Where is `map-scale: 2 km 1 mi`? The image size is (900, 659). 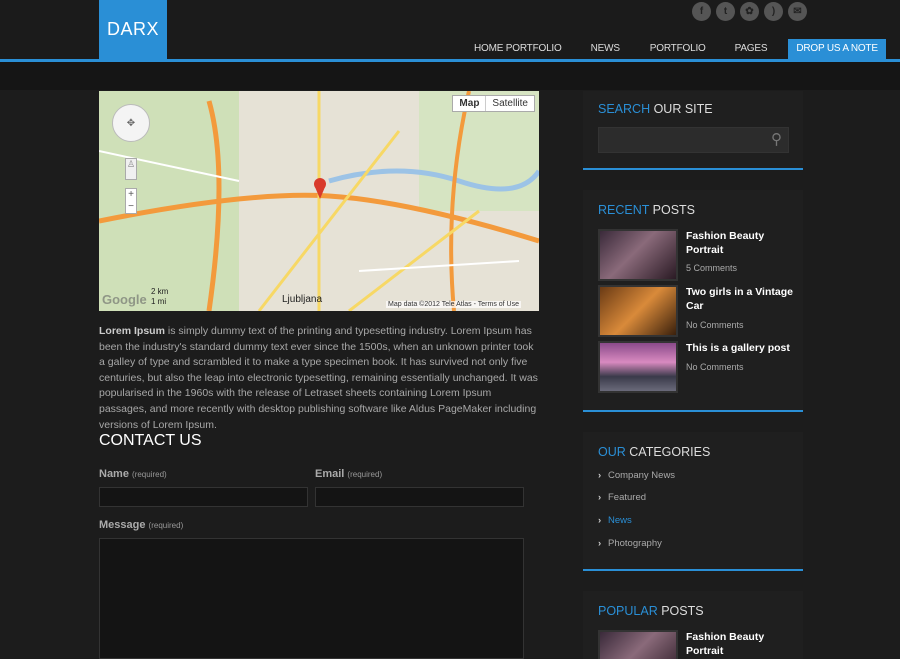
map-scale: 2 km 1 mi is located at coordinates (159, 297).